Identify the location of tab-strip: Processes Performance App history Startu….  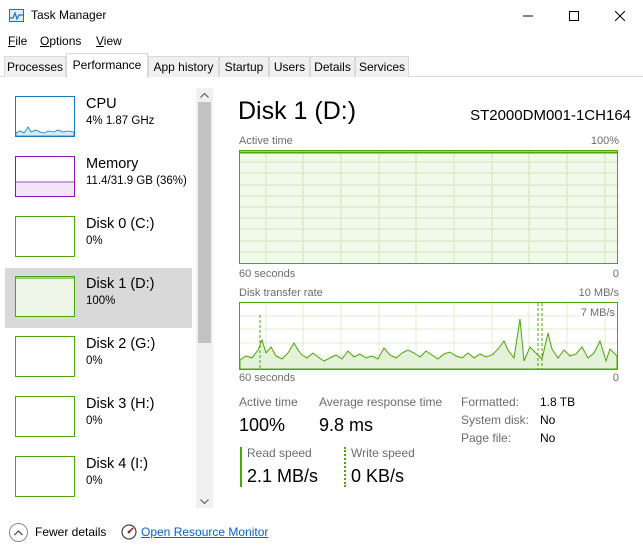
(321, 65).